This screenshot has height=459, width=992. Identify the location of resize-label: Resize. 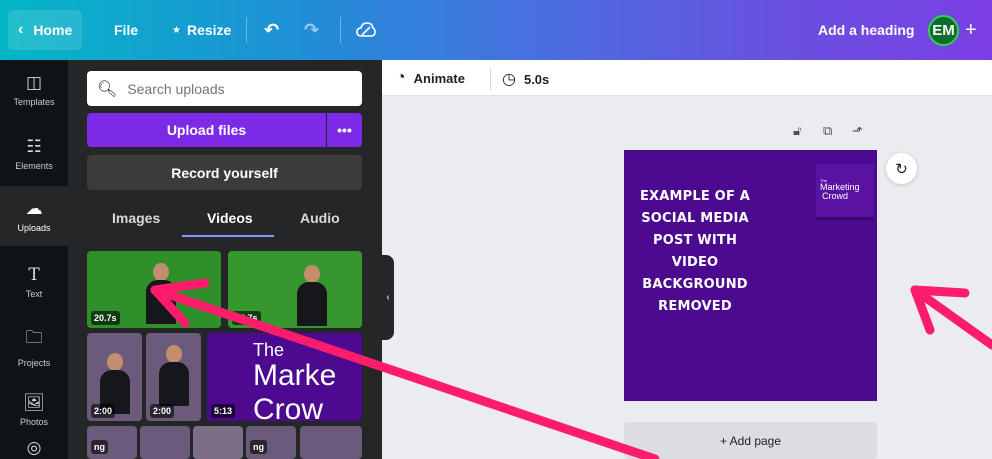
(209, 30).